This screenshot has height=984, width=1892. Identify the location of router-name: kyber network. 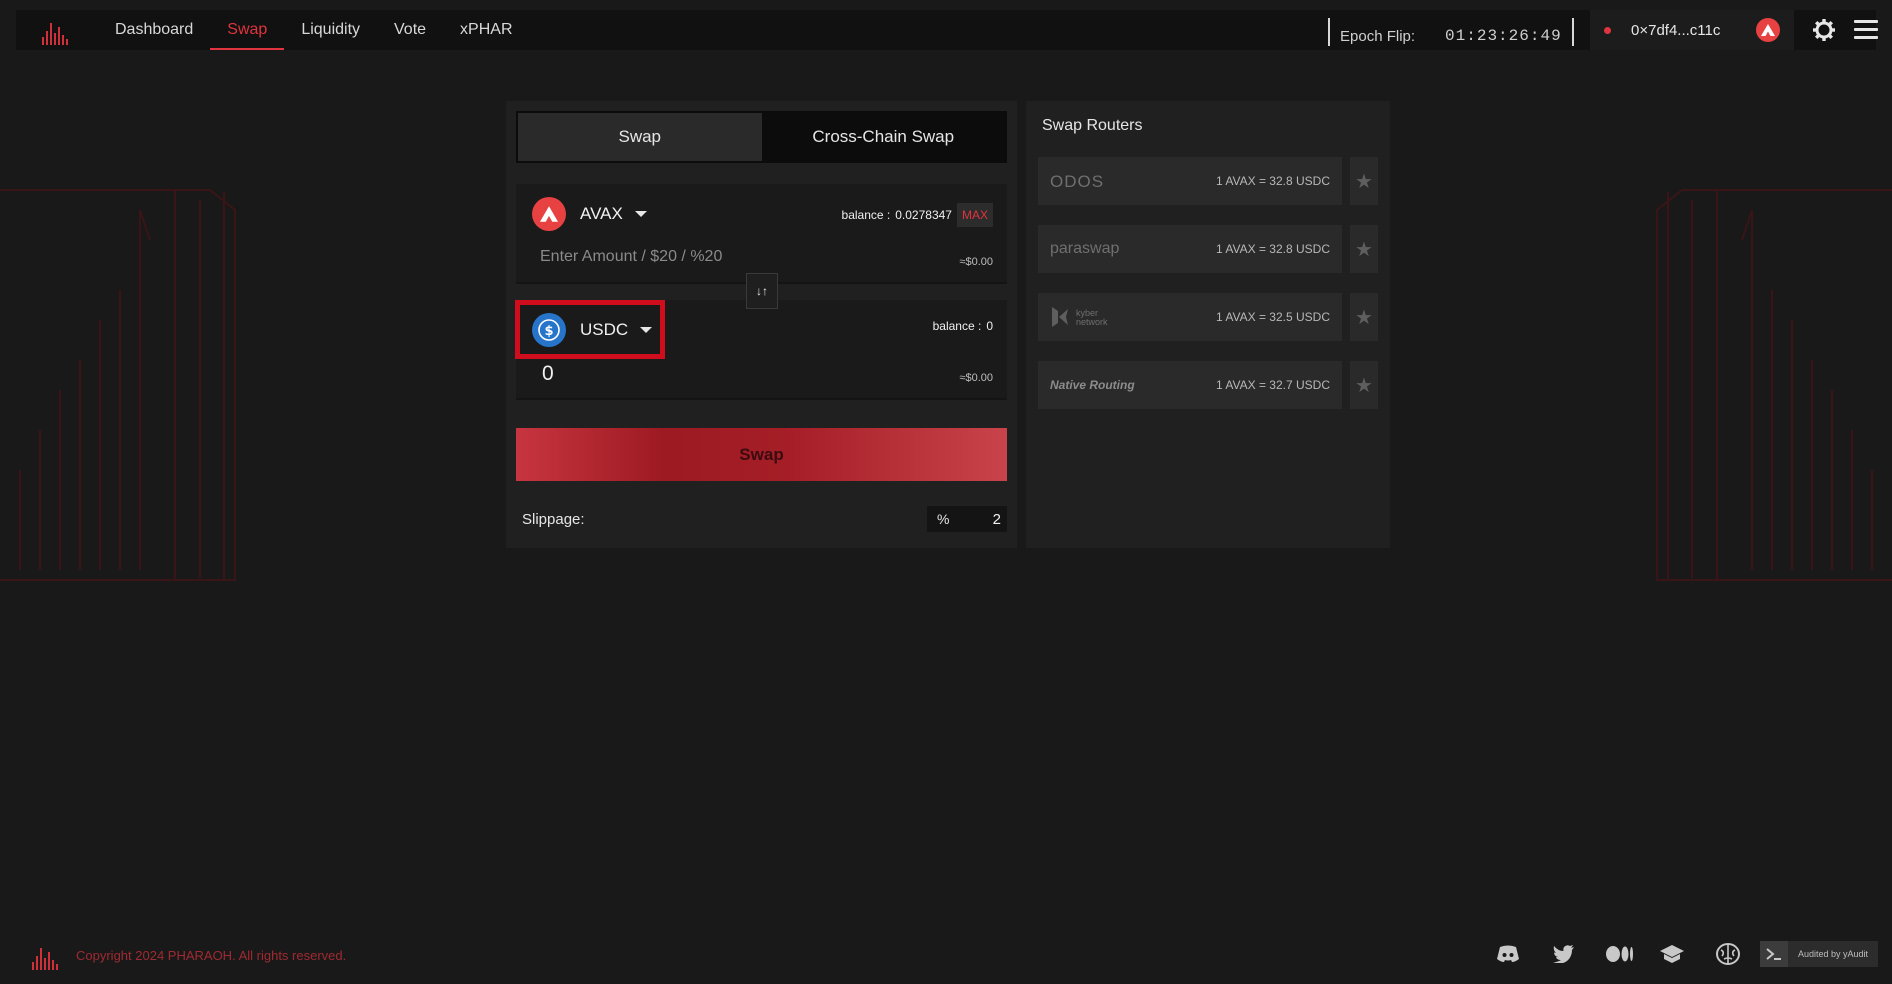
(1092, 317).